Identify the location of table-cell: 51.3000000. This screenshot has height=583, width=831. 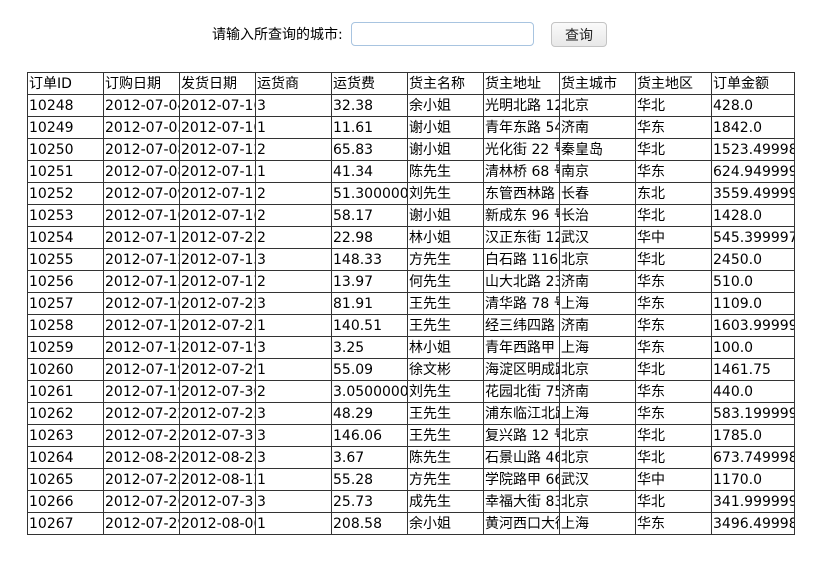
(369, 193).